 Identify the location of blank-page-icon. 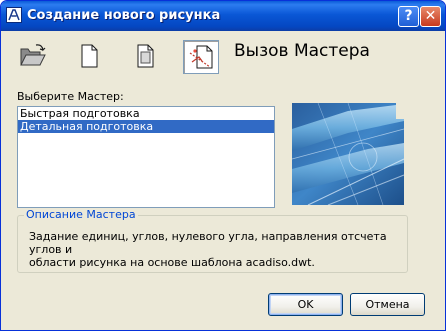
(89, 56).